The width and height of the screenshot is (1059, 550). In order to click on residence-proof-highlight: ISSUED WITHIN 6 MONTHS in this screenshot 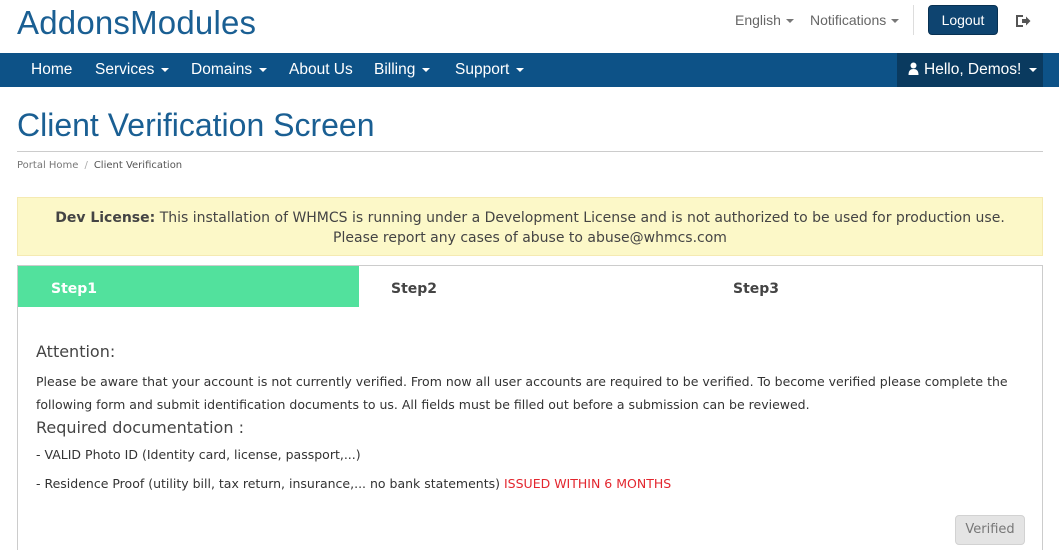, I will do `click(588, 483)`.